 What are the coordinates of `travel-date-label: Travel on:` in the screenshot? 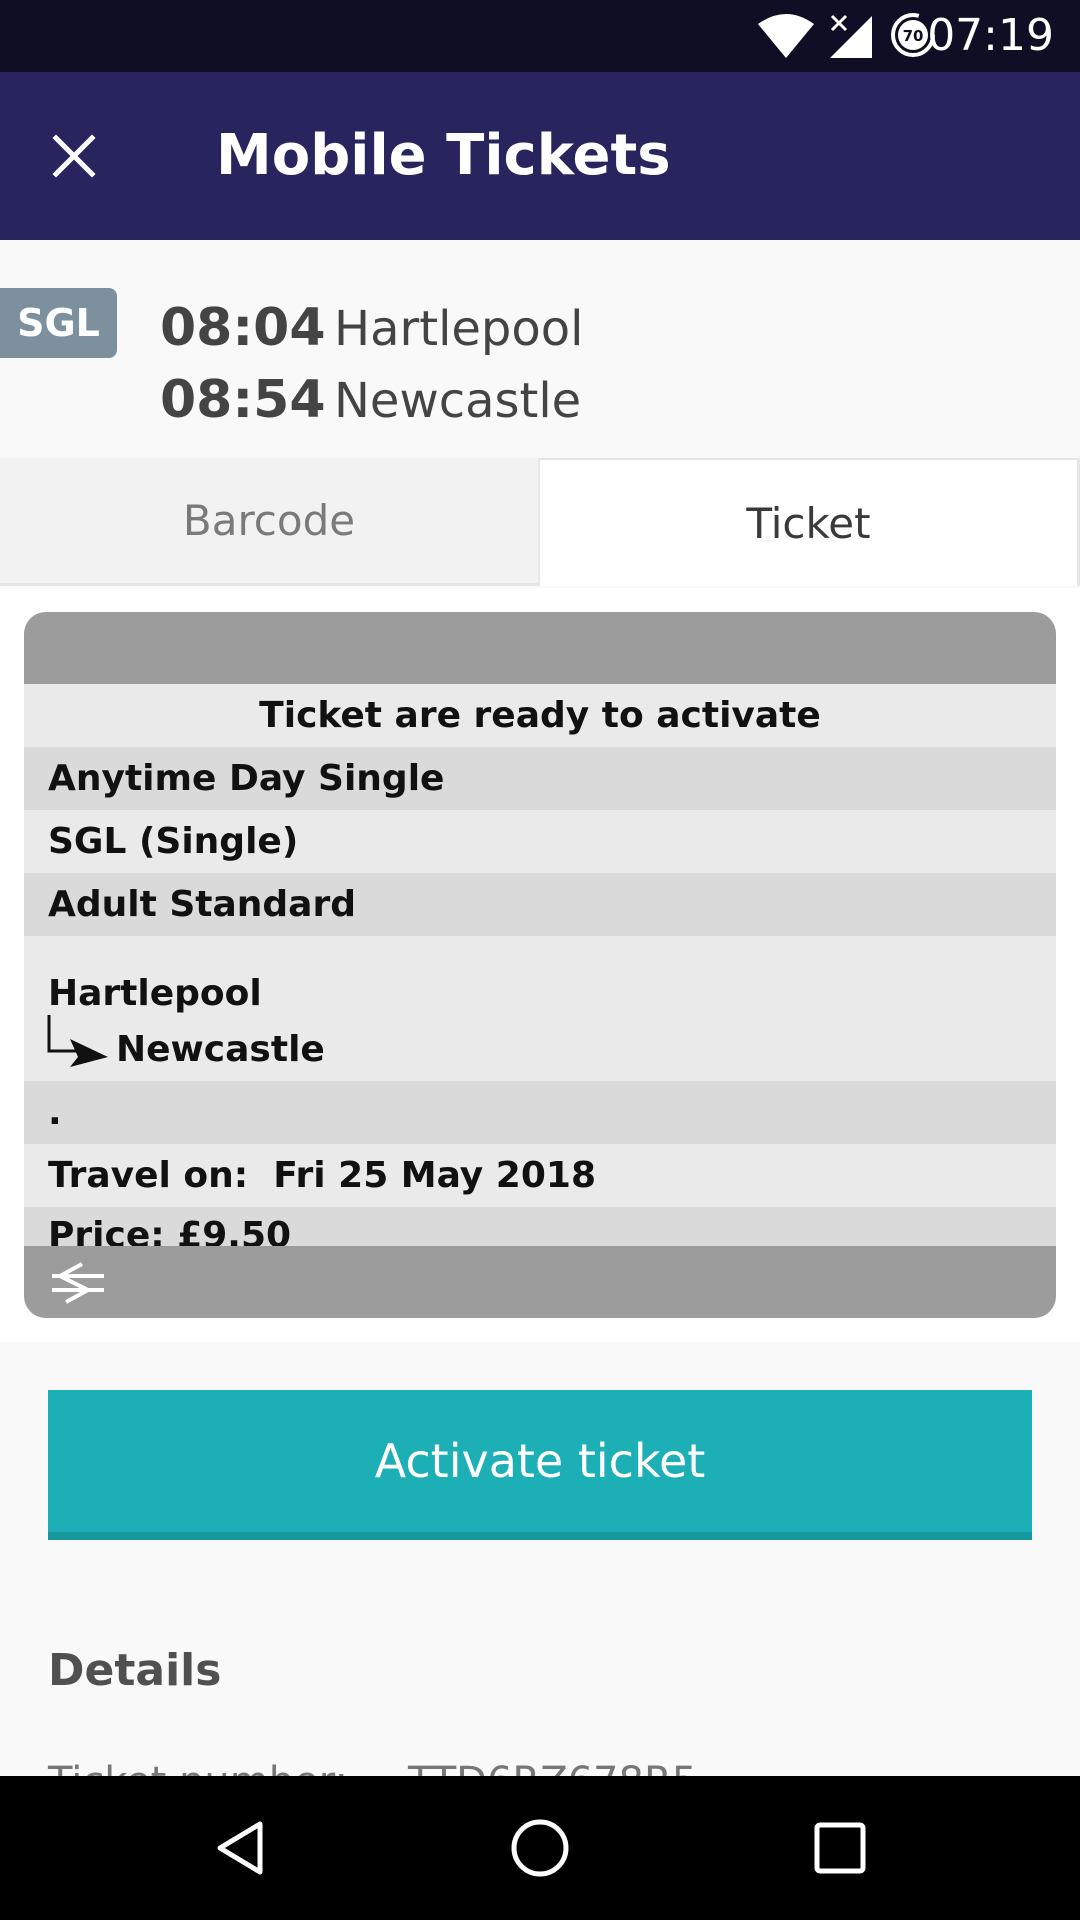 It's located at (148, 1175).